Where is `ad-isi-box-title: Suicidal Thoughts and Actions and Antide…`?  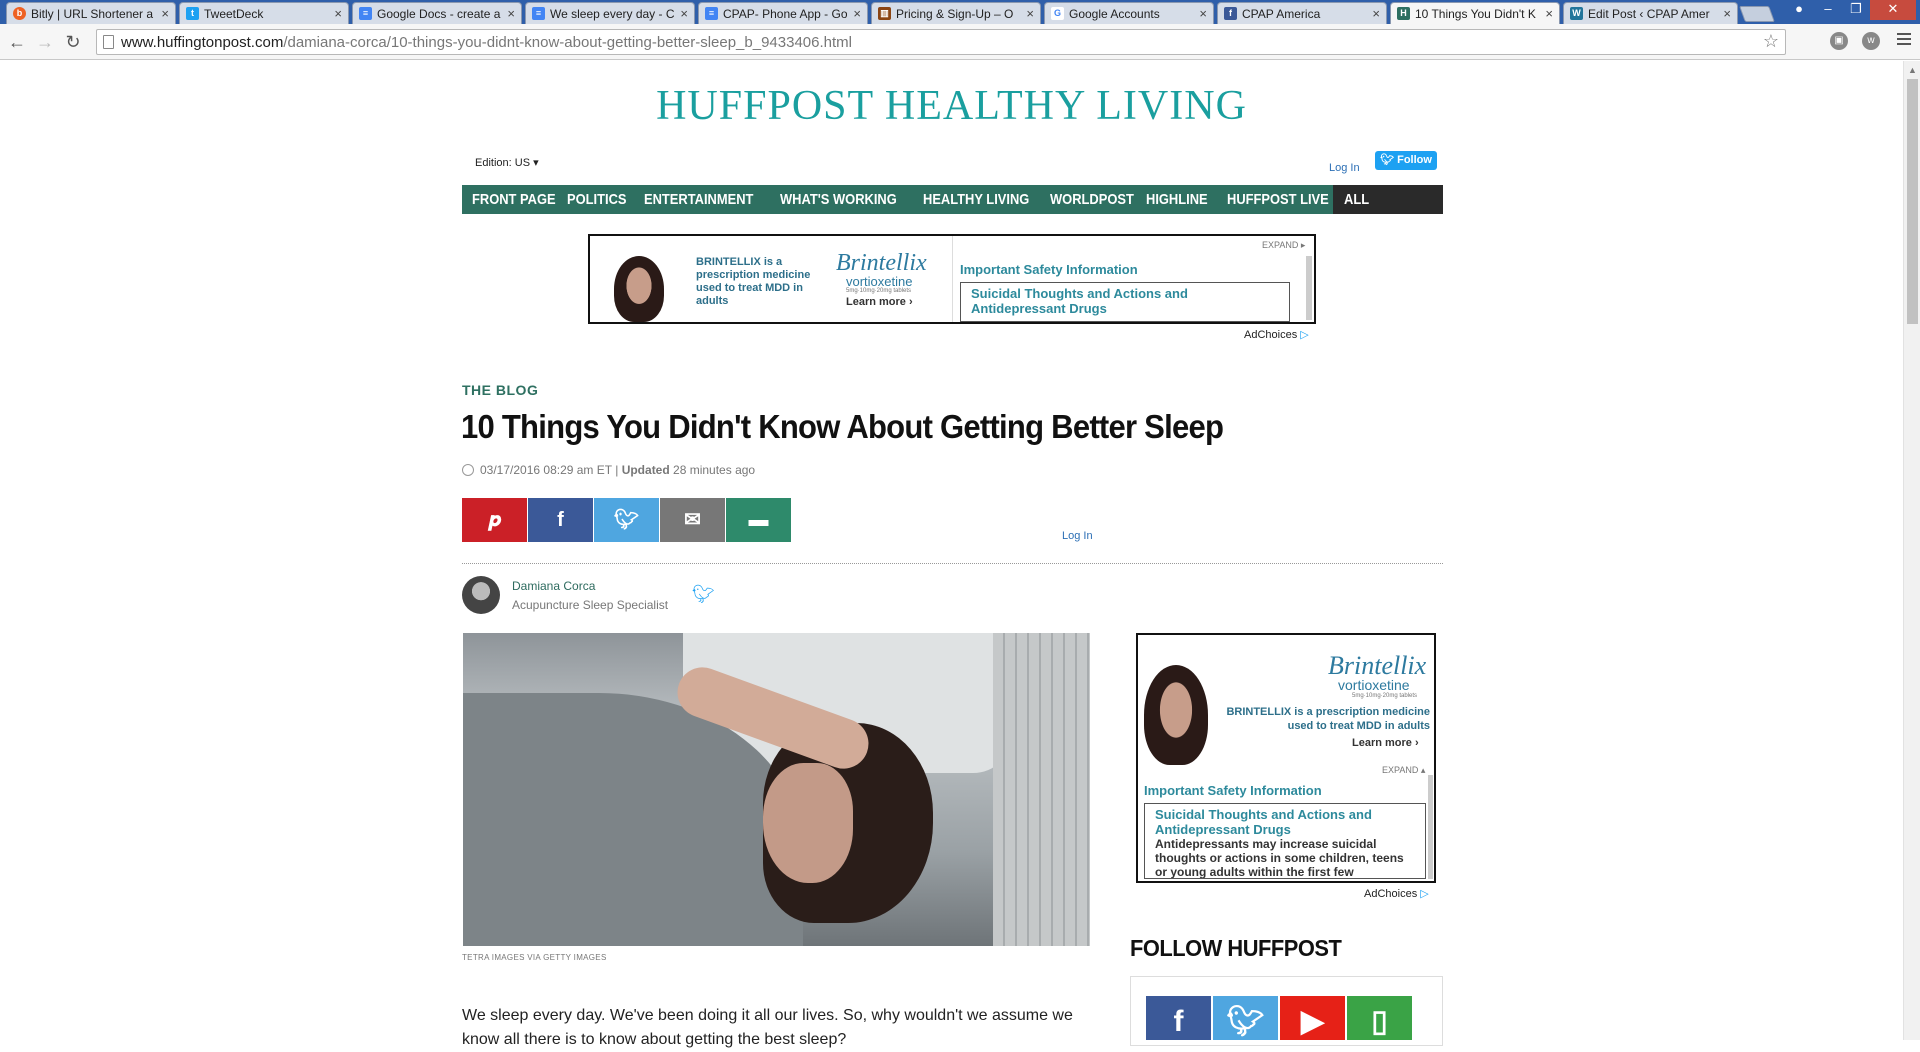 ad-isi-box-title: Suicidal Thoughts and Actions and Antide… is located at coordinates (1263, 822).